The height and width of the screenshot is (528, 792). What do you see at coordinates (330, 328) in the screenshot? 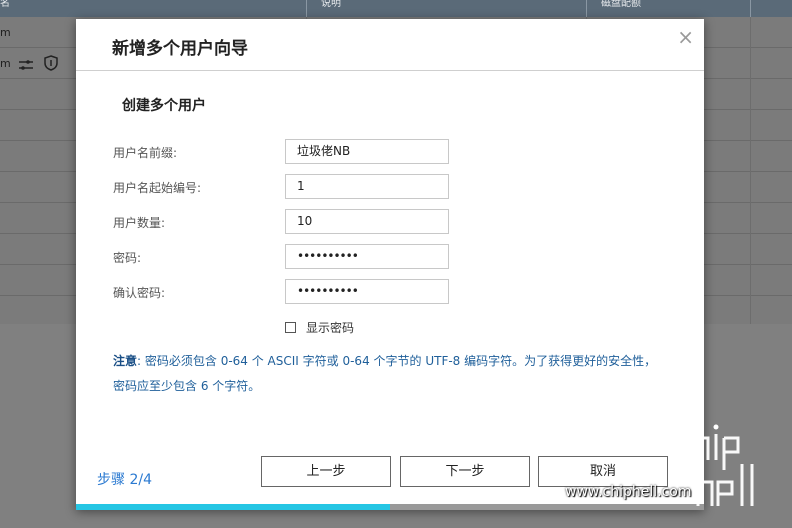
I see `show-password-label: 显示密码` at bounding box center [330, 328].